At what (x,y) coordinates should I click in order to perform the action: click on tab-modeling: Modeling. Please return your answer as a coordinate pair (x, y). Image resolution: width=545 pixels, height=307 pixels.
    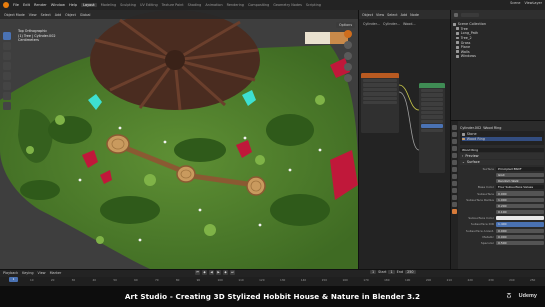
    Looking at the image, I should click on (108, 5).